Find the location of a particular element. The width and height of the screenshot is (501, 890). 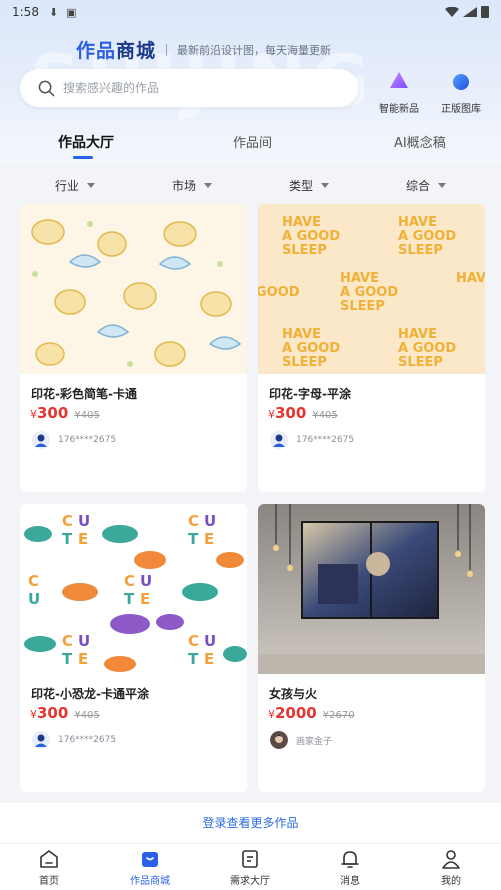

current-price: 2000 is located at coordinates (296, 713).